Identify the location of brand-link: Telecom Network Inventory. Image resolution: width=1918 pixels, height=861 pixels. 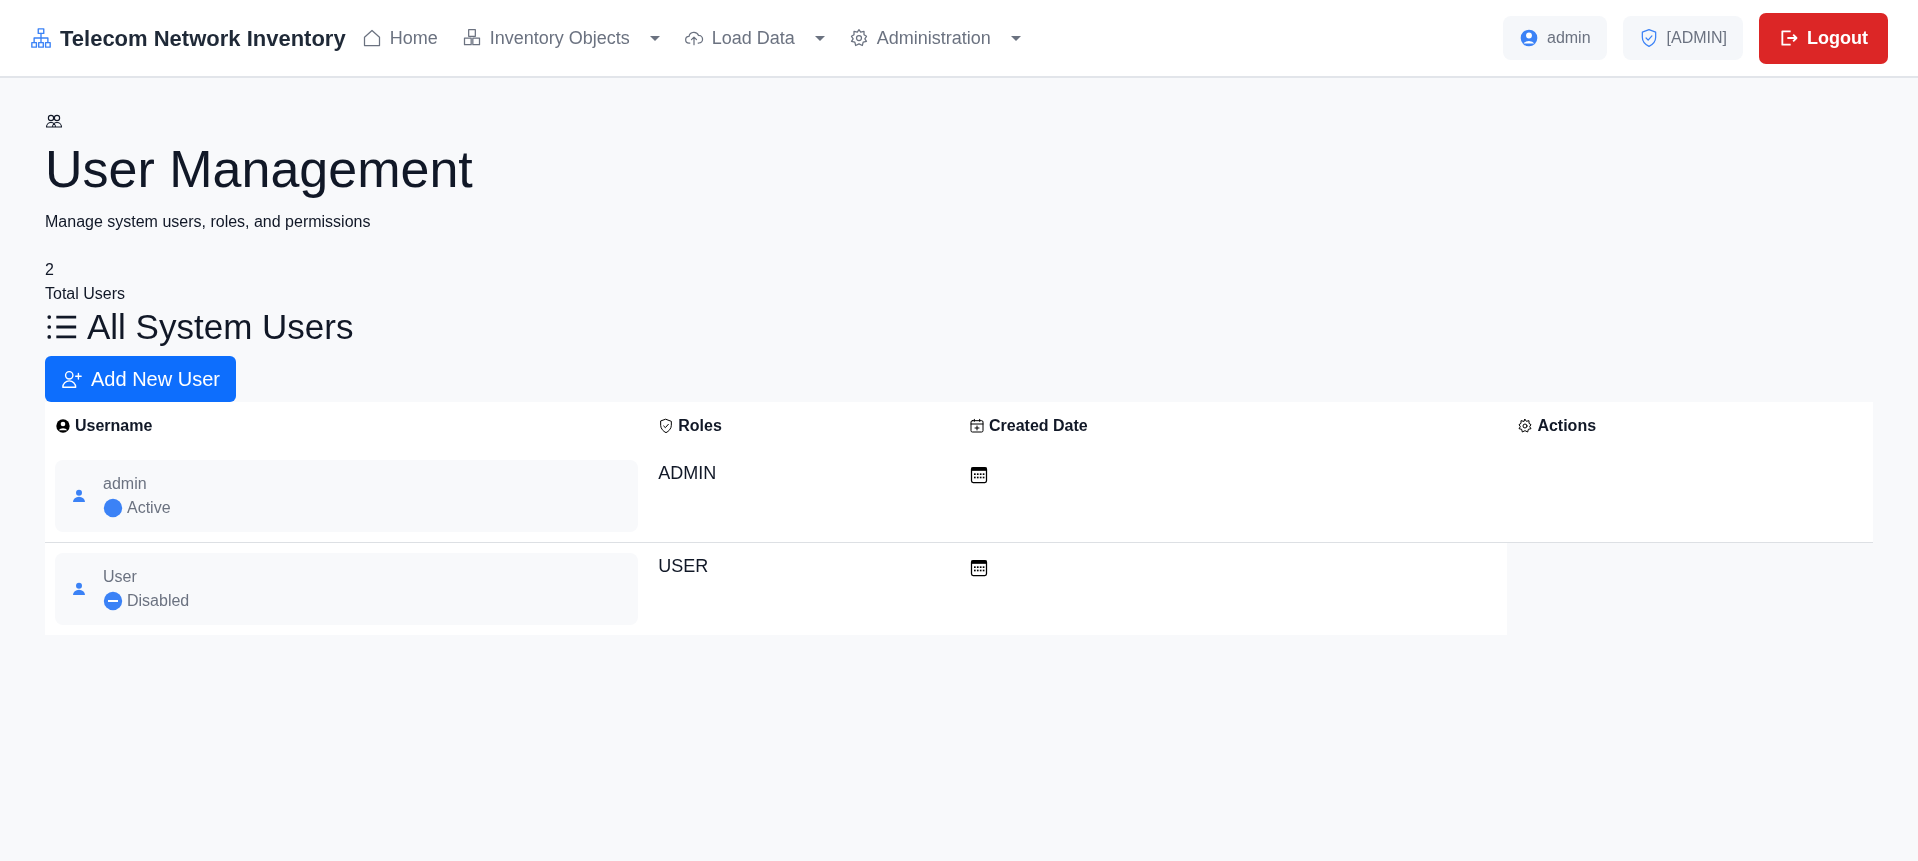
(188, 38).